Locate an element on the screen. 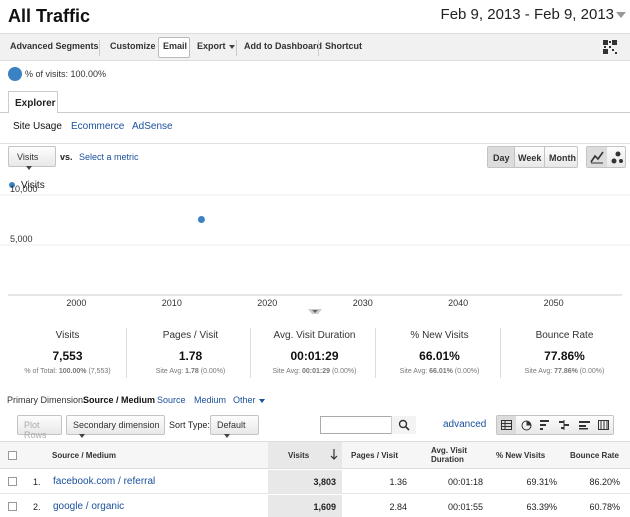  search-icon is located at coordinates (404, 425).